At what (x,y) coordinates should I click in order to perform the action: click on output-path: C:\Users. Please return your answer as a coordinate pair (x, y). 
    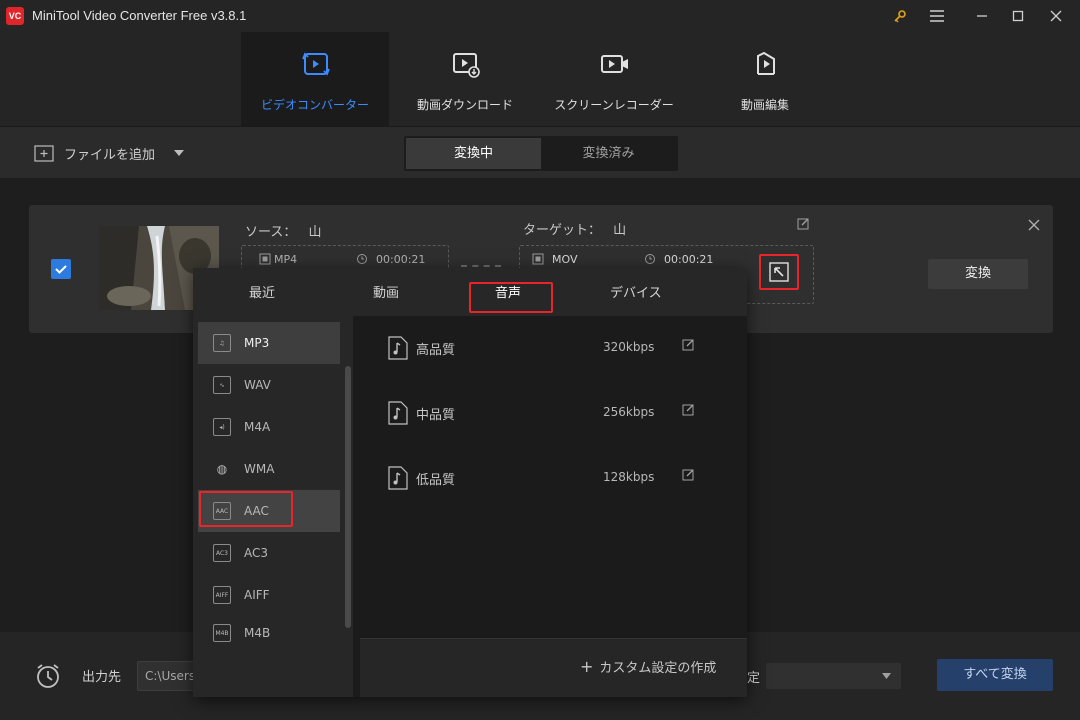
    Looking at the image, I should click on (170, 676).